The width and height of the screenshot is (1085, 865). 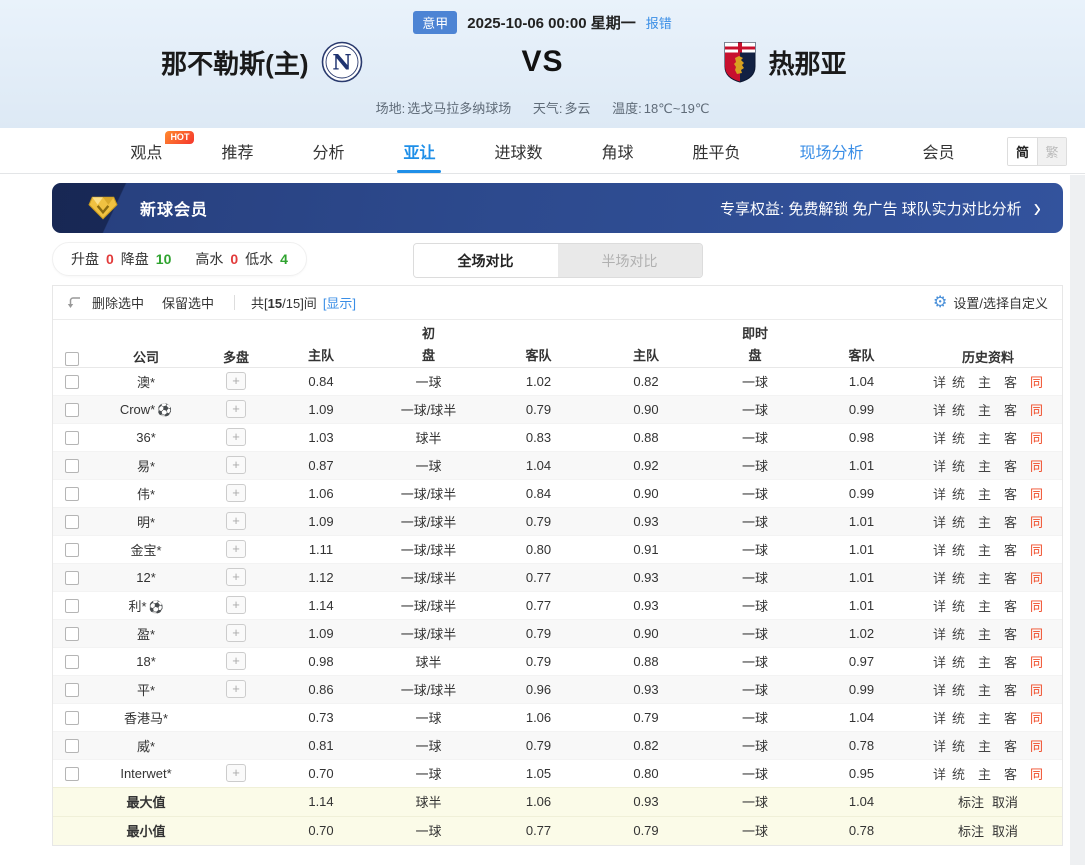 What do you see at coordinates (72, 358) in the screenshot?
I see `select-all-checkbox` at bounding box center [72, 358].